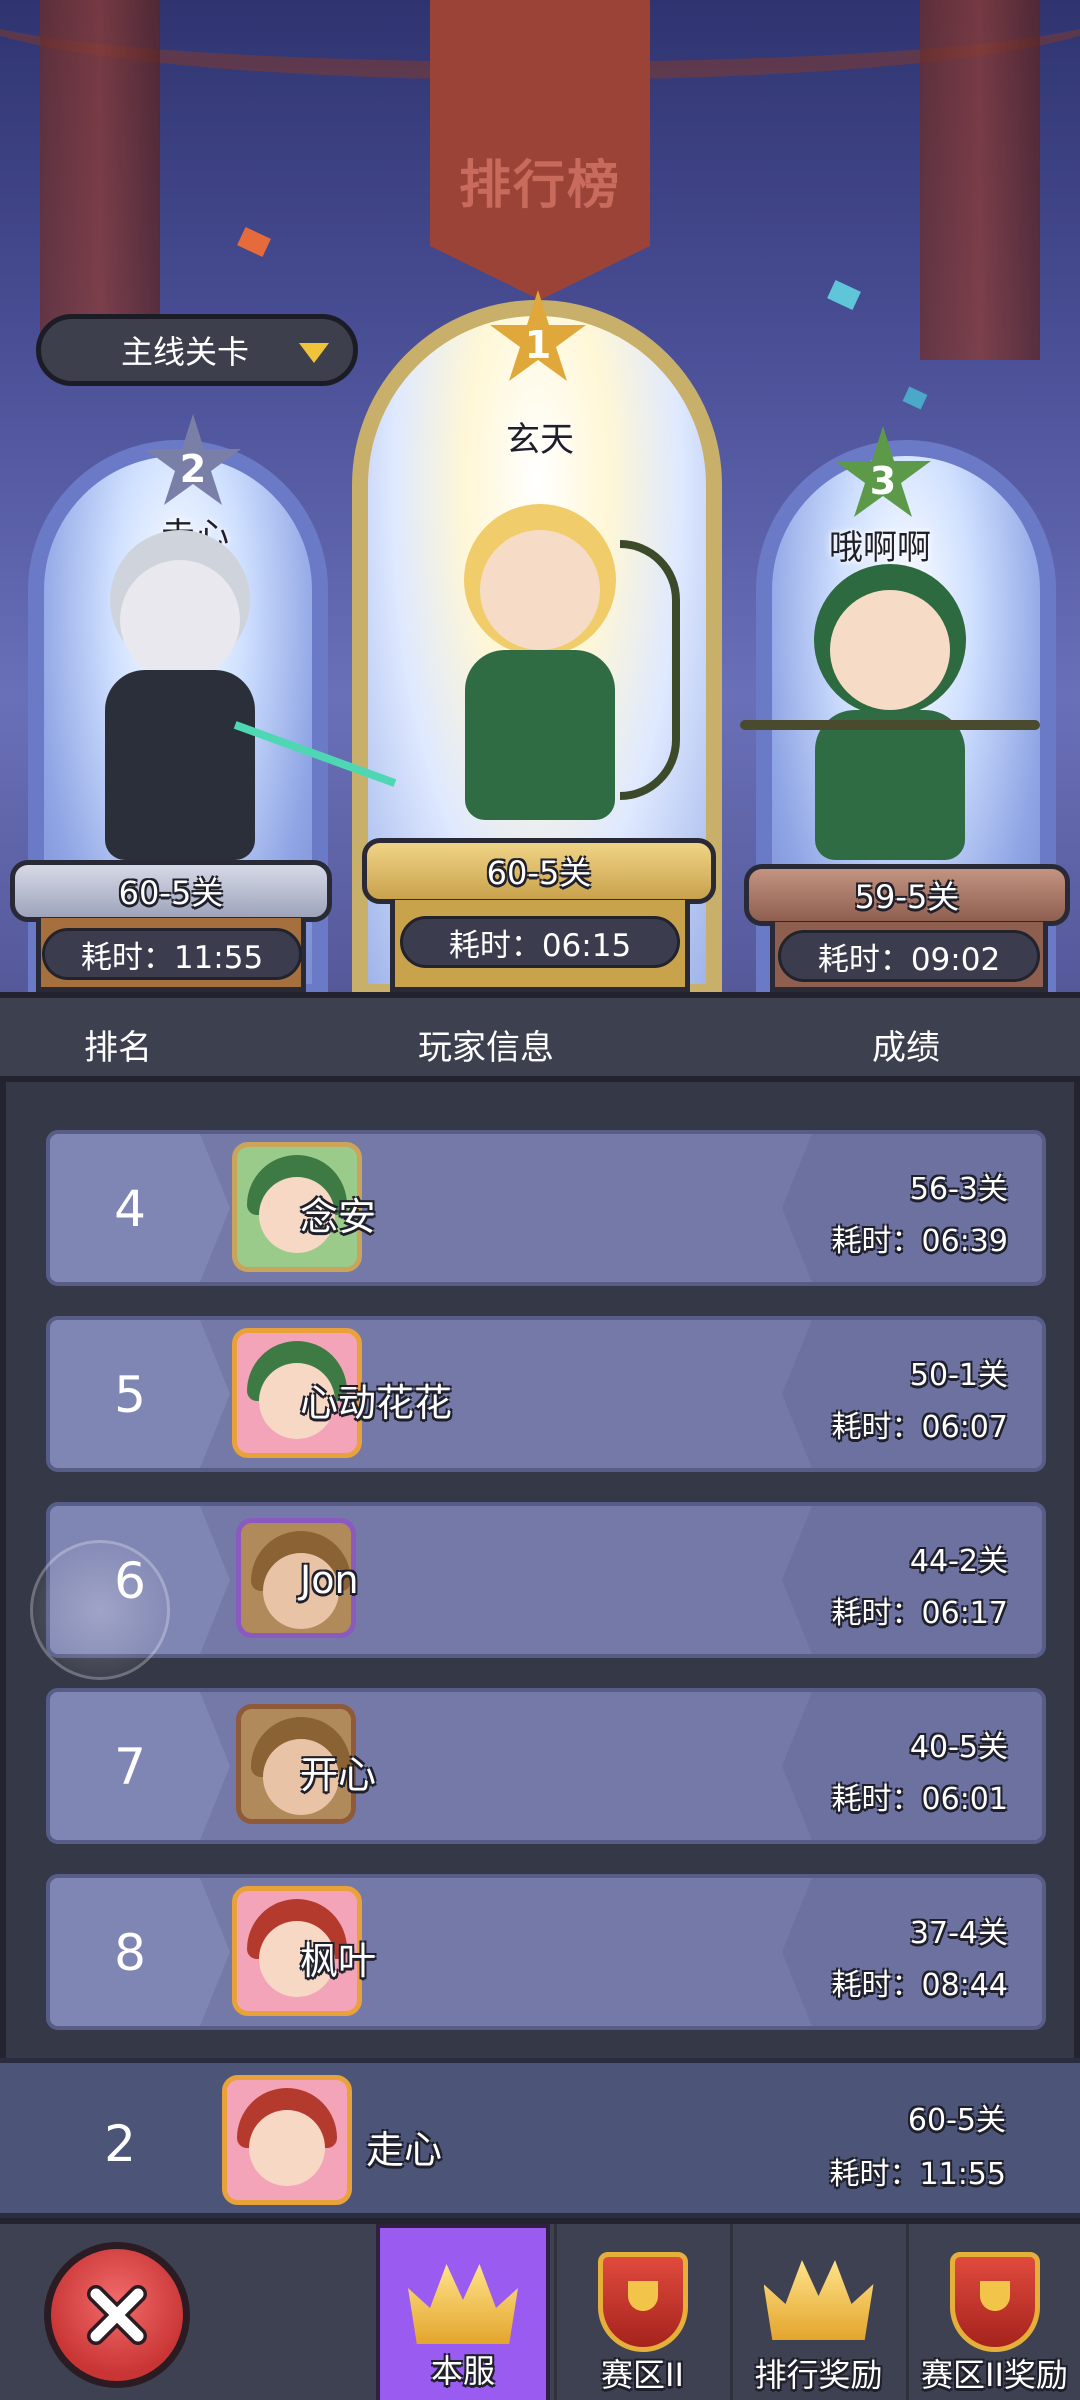 Image resolution: width=1080 pixels, height=2400 pixels. I want to click on my-rank: 2, so click(120, 2144).